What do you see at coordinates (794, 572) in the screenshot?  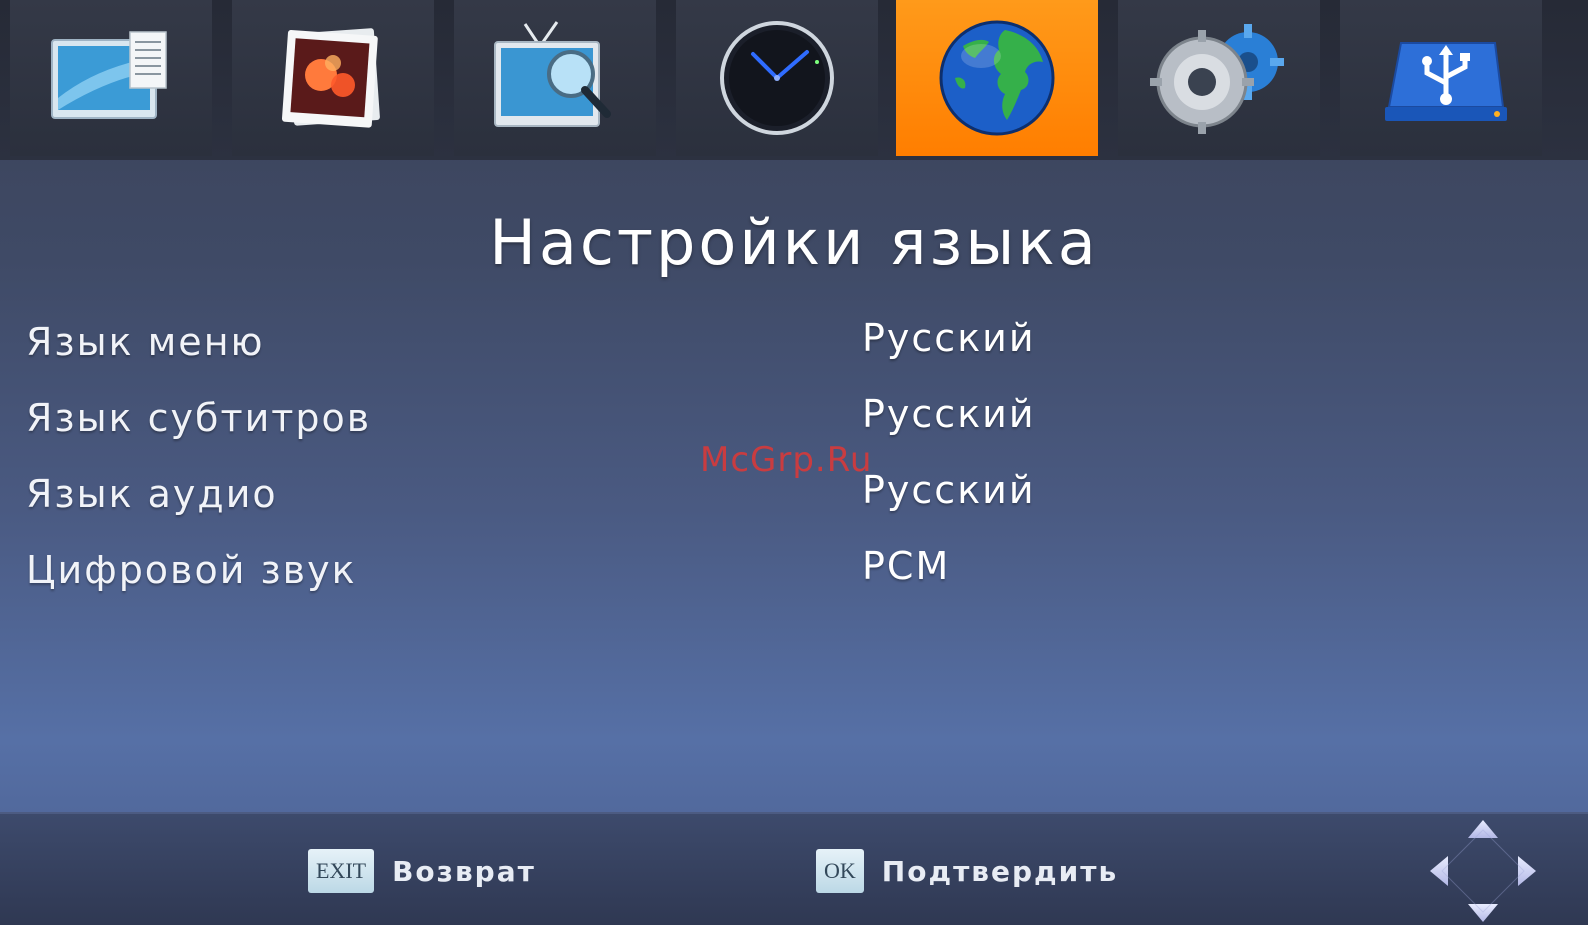 I see `setting-row-digital-audio: Цифровой звук PCM` at bounding box center [794, 572].